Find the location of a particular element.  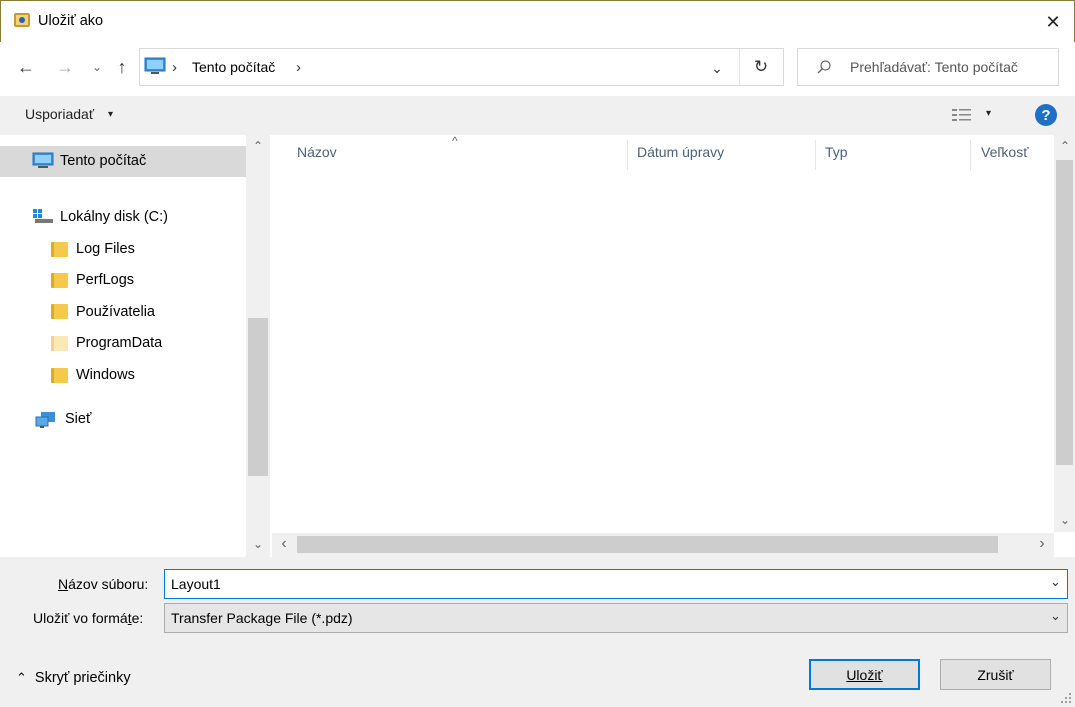

command-bar: Usporiadať ▾ ▾ ? is located at coordinates (537, 115).